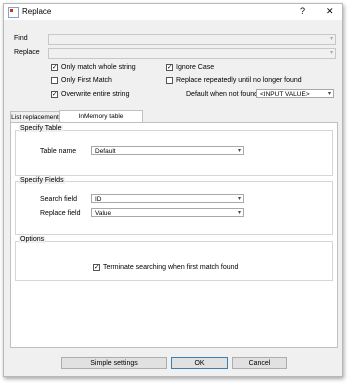 This screenshot has width=350, height=384. What do you see at coordinates (95, 94) in the screenshot?
I see `overwrite-entire-string-label: Overwrite entire string` at bounding box center [95, 94].